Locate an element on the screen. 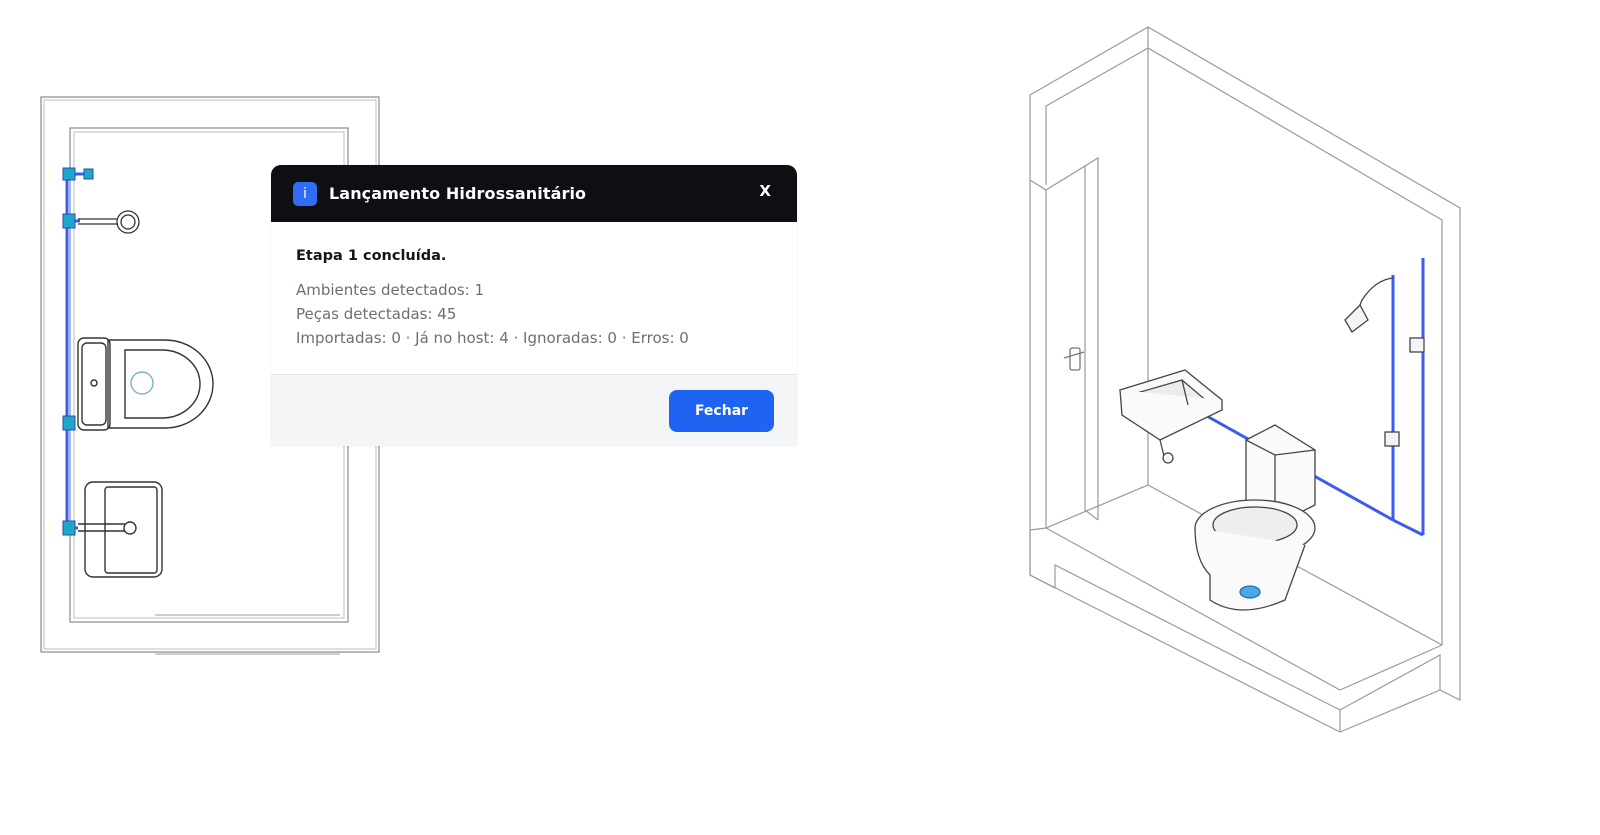 Image resolution: width=1600 pixels, height=835 pixels. shower-plan is located at coordinates (109, 222).